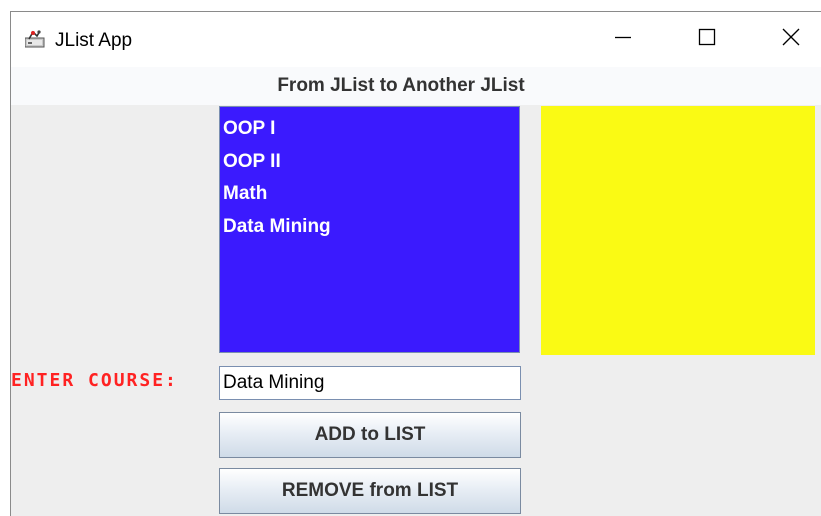 This screenshot has height=516, width=821. Describe the element at coordinates (34, 39) in the screenshot. I see `java-app-icon` at that location.